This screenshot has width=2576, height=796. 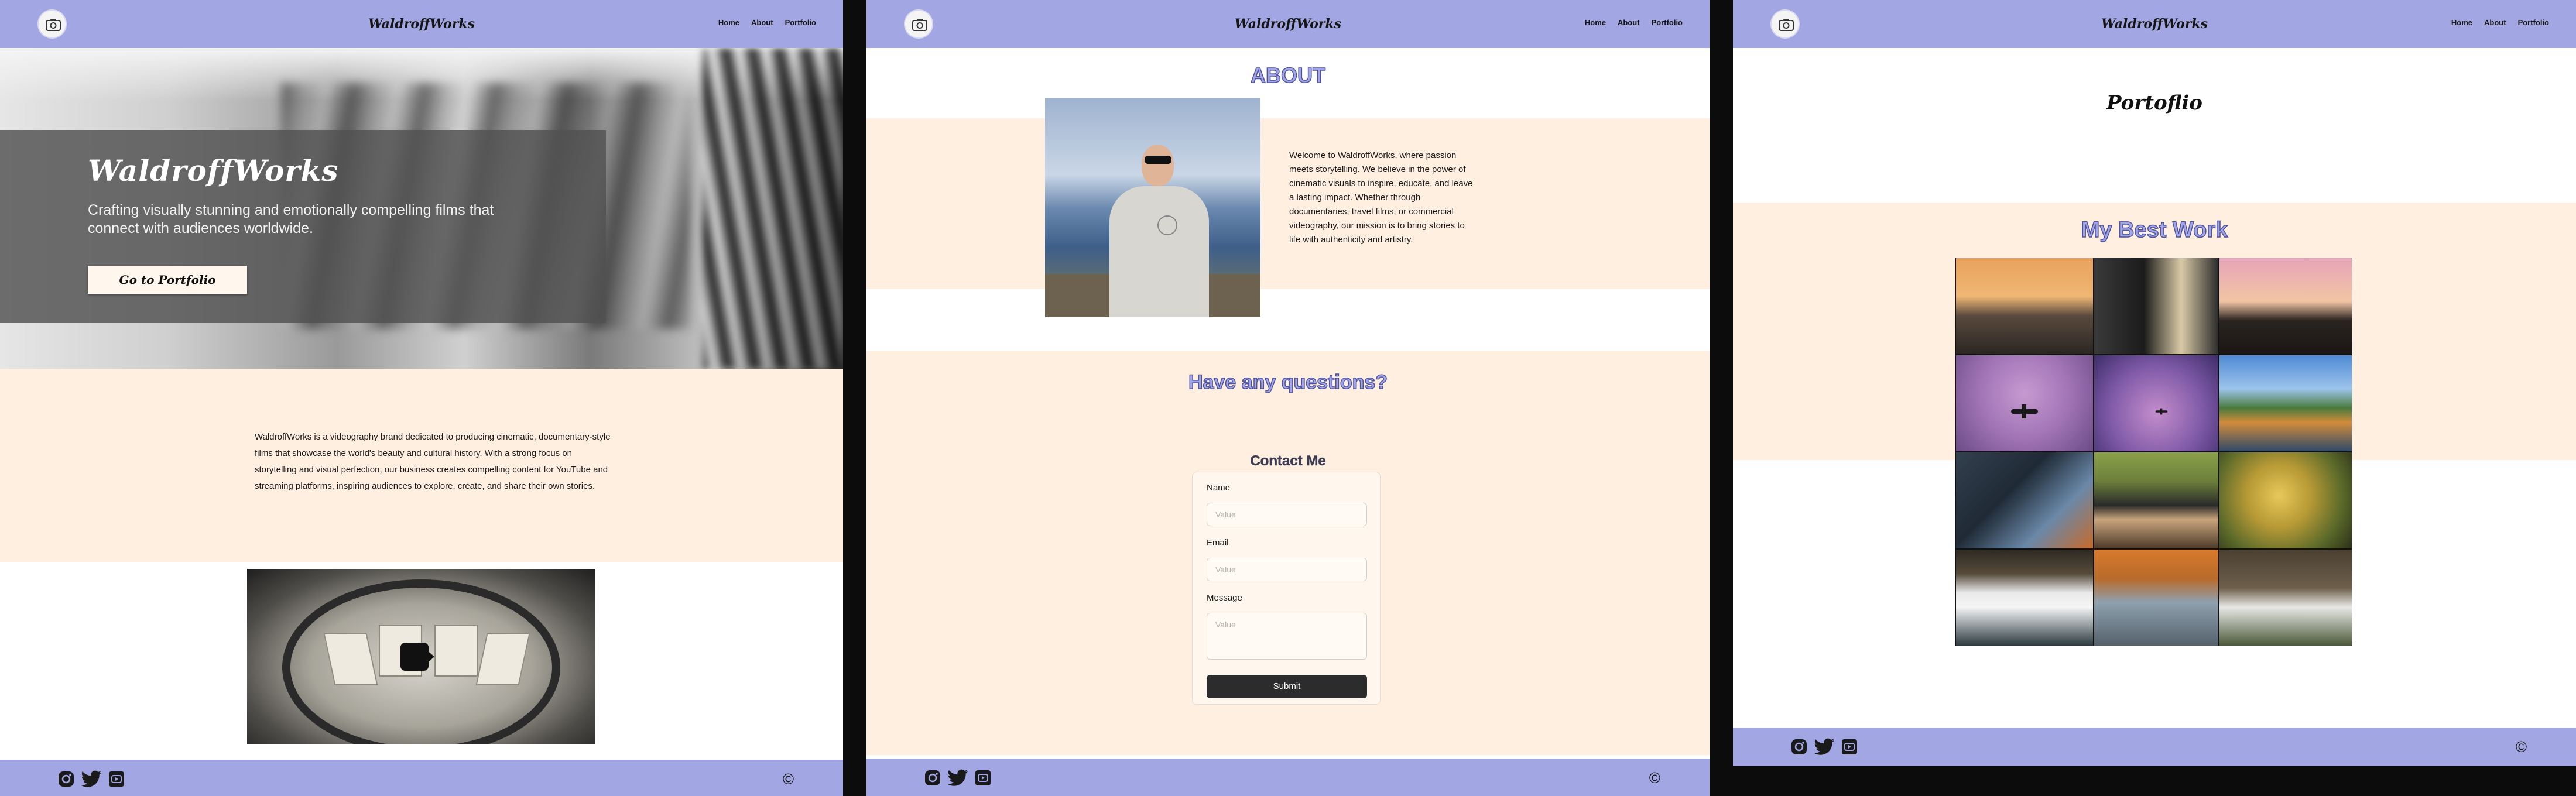 What do you see at coordinates (1287, 514) in the screenshot?
I see `name-field: Value` at bounding box center [1287, 514].